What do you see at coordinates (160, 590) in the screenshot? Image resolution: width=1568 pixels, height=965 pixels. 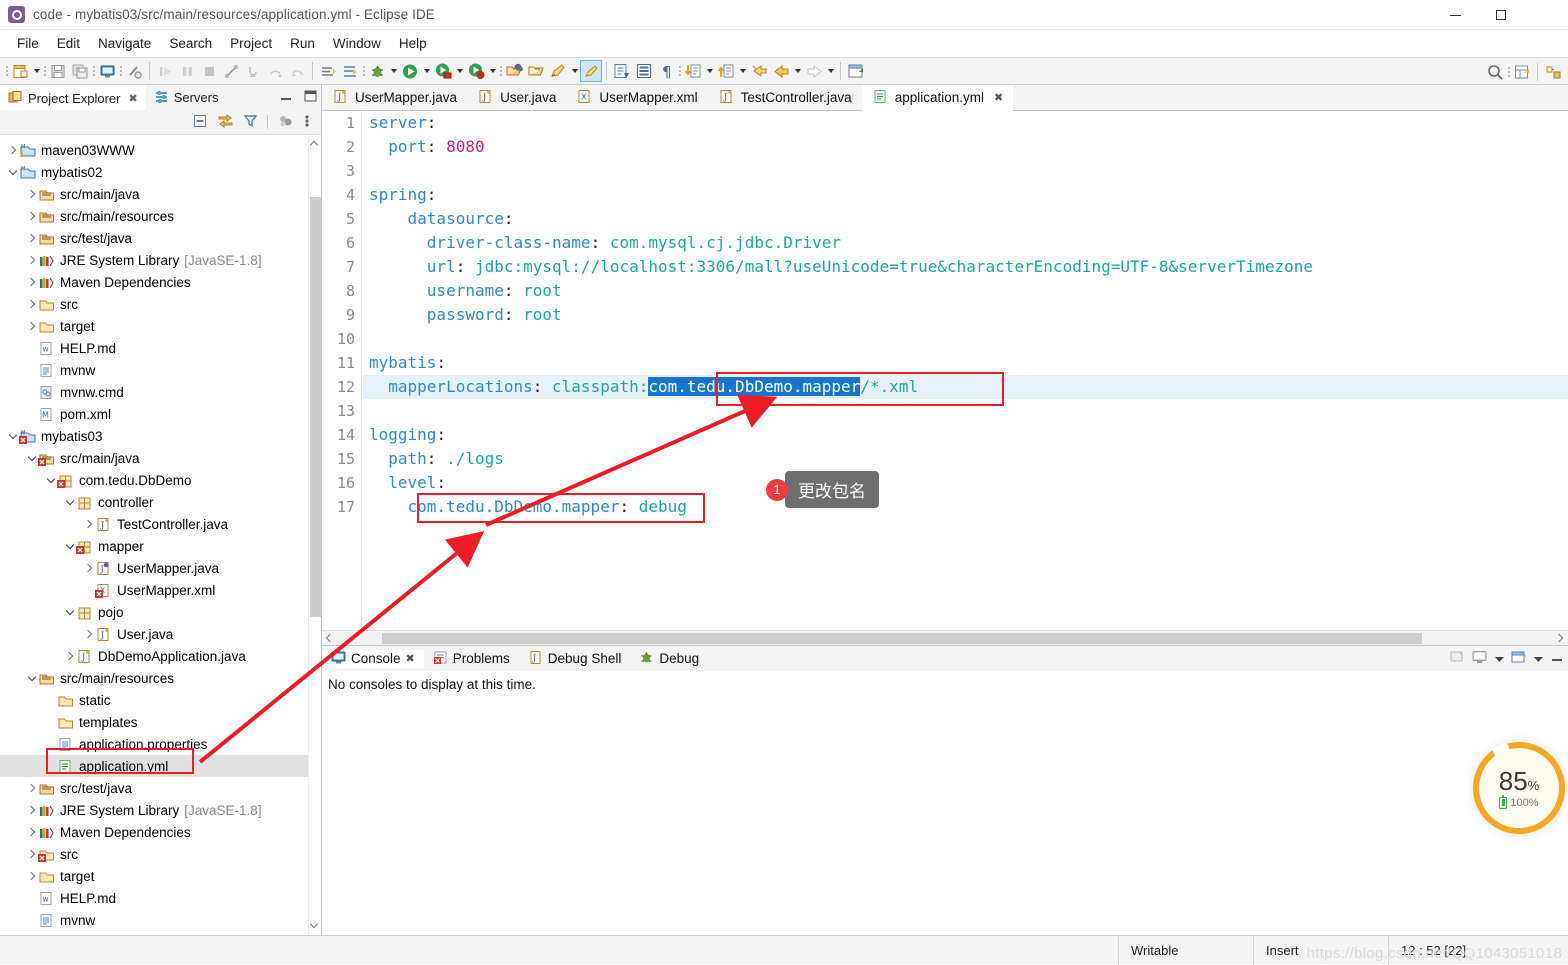 I see `tree-item: XUserMapper.xml` at bounding box center [160, 590].